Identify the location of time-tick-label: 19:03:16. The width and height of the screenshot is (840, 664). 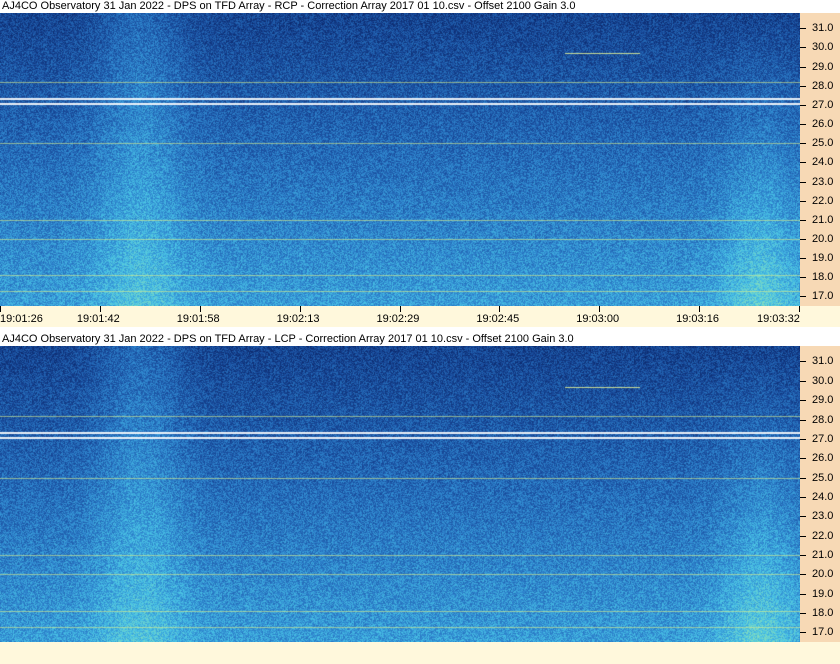
(697, 319).